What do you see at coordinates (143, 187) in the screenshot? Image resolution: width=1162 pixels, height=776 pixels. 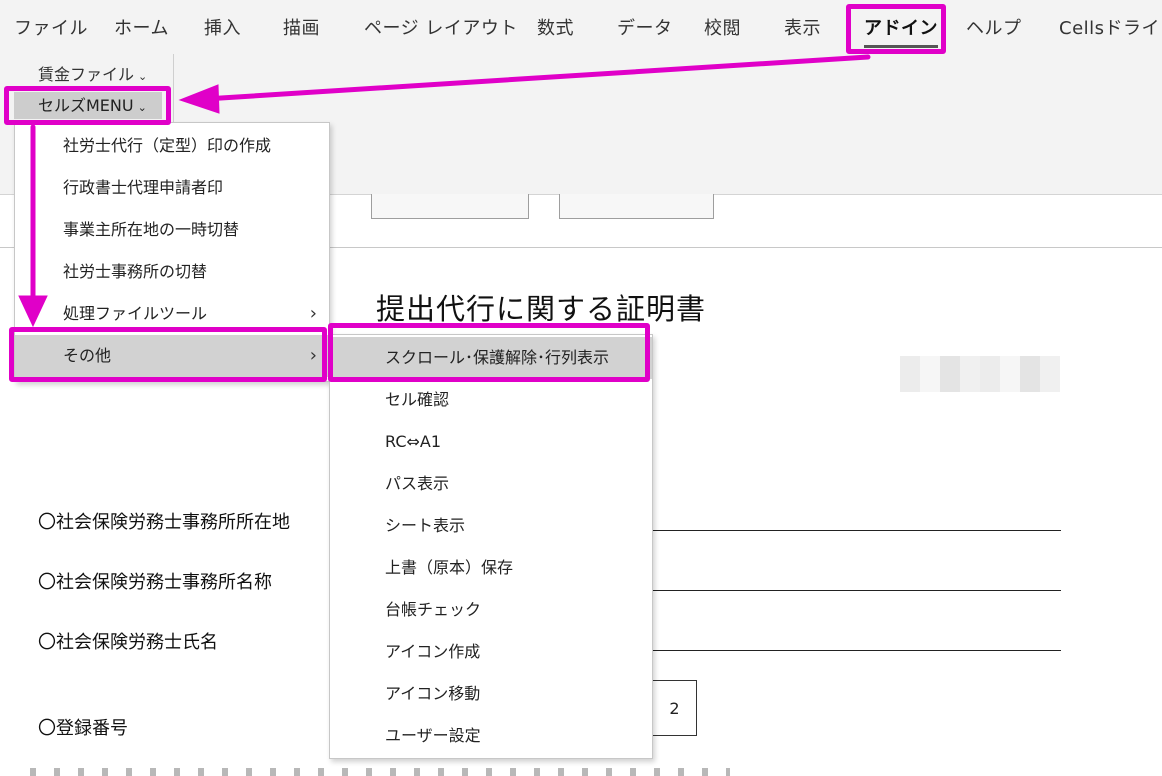 I see `menu-item-label: 行政書士代理申請者印` at bounding box center [143, 187].